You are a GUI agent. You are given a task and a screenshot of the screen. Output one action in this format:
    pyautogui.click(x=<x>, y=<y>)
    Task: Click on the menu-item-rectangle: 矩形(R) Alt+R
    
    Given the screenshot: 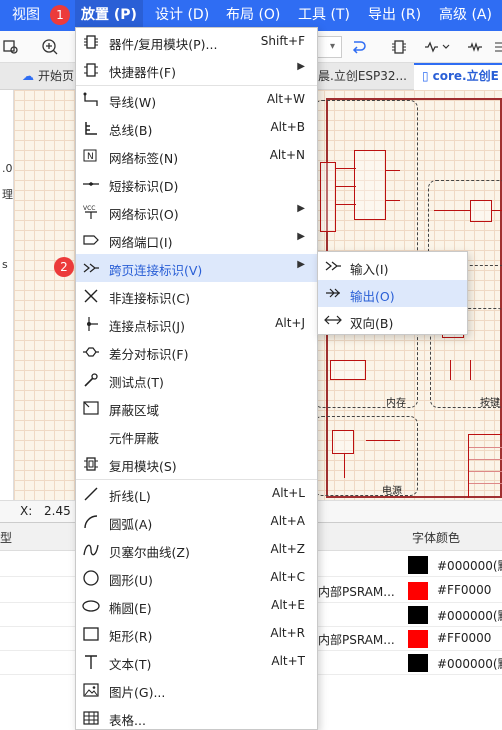 What is the action you would take?
    pyautogui.click(x=196, y=634)
    